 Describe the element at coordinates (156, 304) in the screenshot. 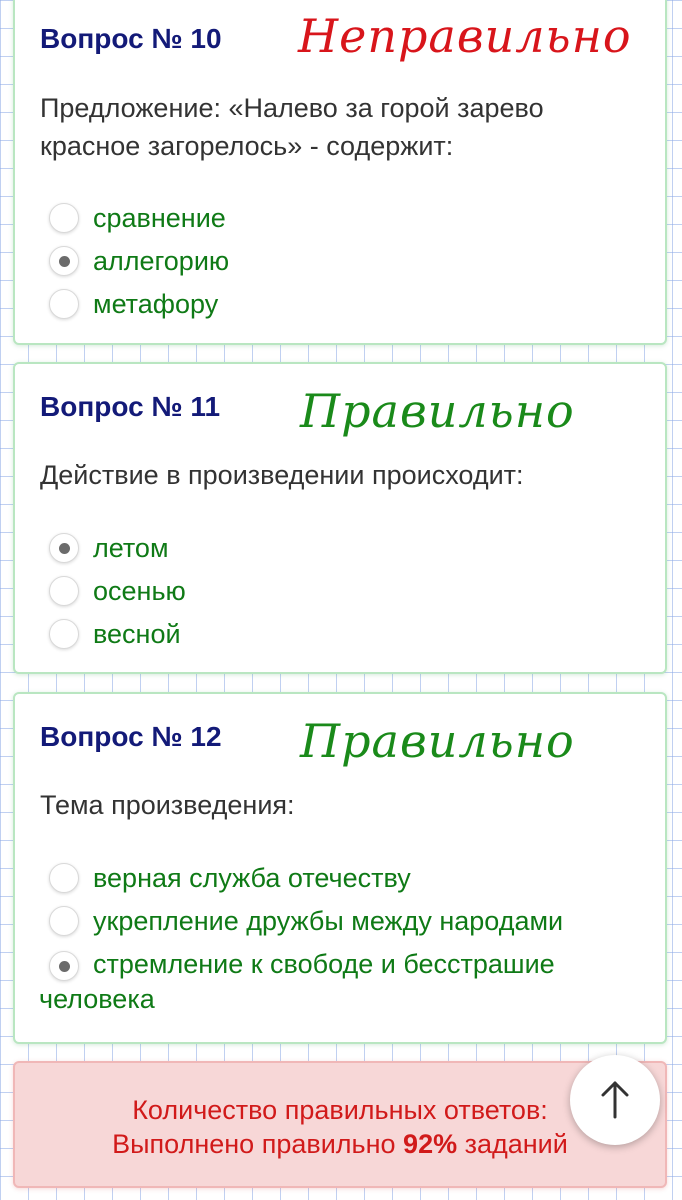

I see `answer-label: метафору` at that location.